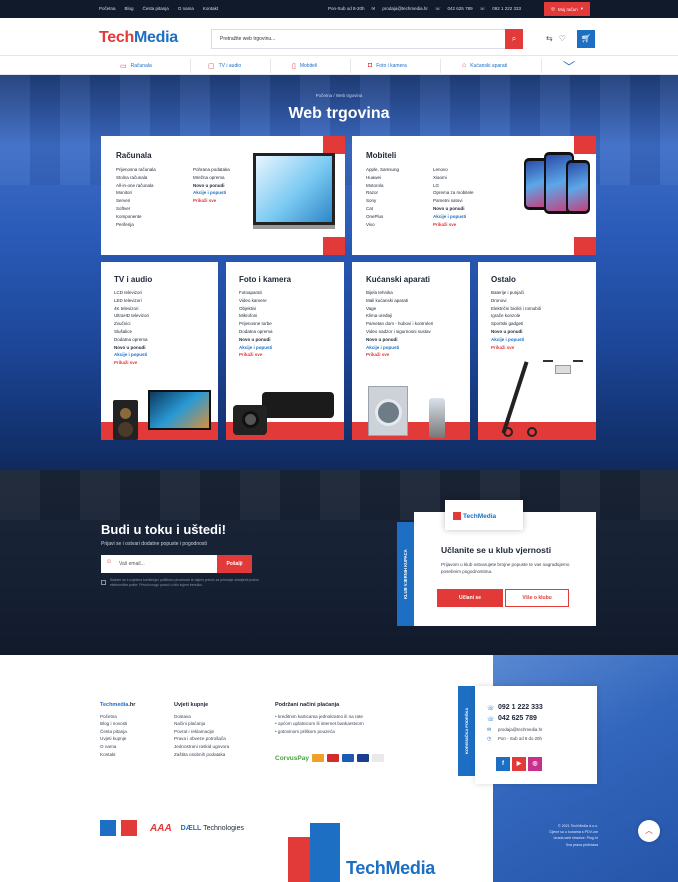 This screenshot has height=882, width=678. Describe the element at coordinates (136, 209) in the screenshot. I see `category-link: Softver` at that location.